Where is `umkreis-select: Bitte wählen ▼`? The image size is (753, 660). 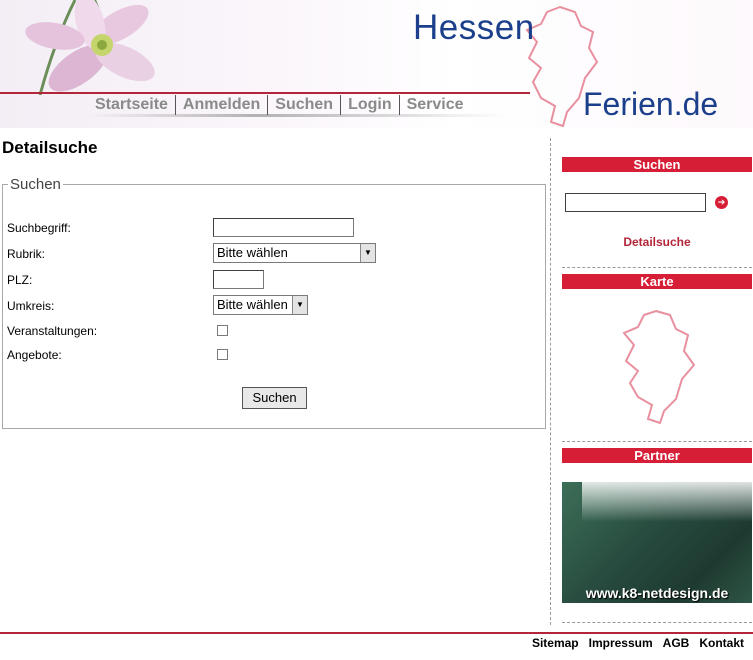 umkreis-select: Bitte wählen ▼ is located at coordinates (260, 305).